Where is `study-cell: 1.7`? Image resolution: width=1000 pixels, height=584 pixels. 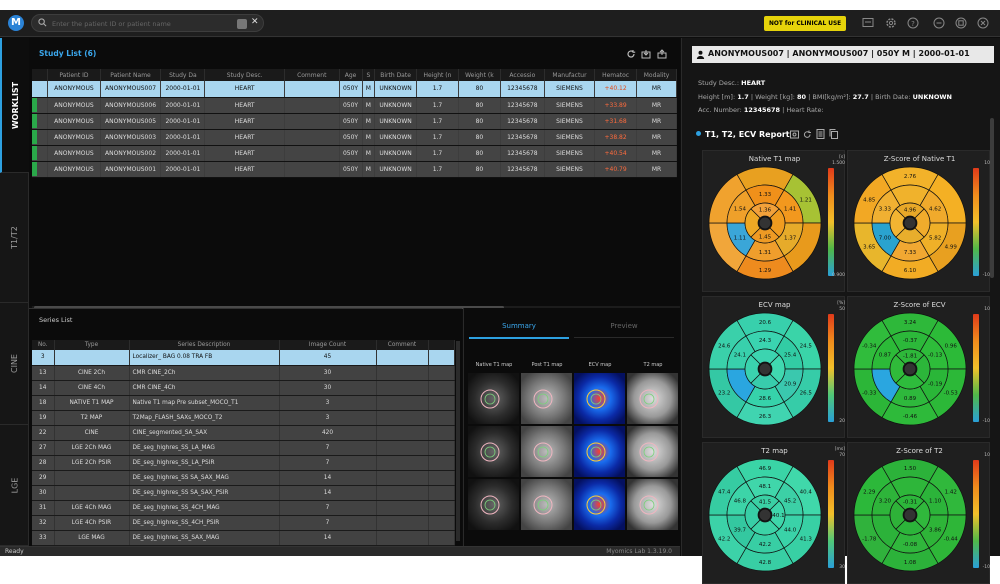
study-cell: 1.7 is located at coordinates (437, 121).